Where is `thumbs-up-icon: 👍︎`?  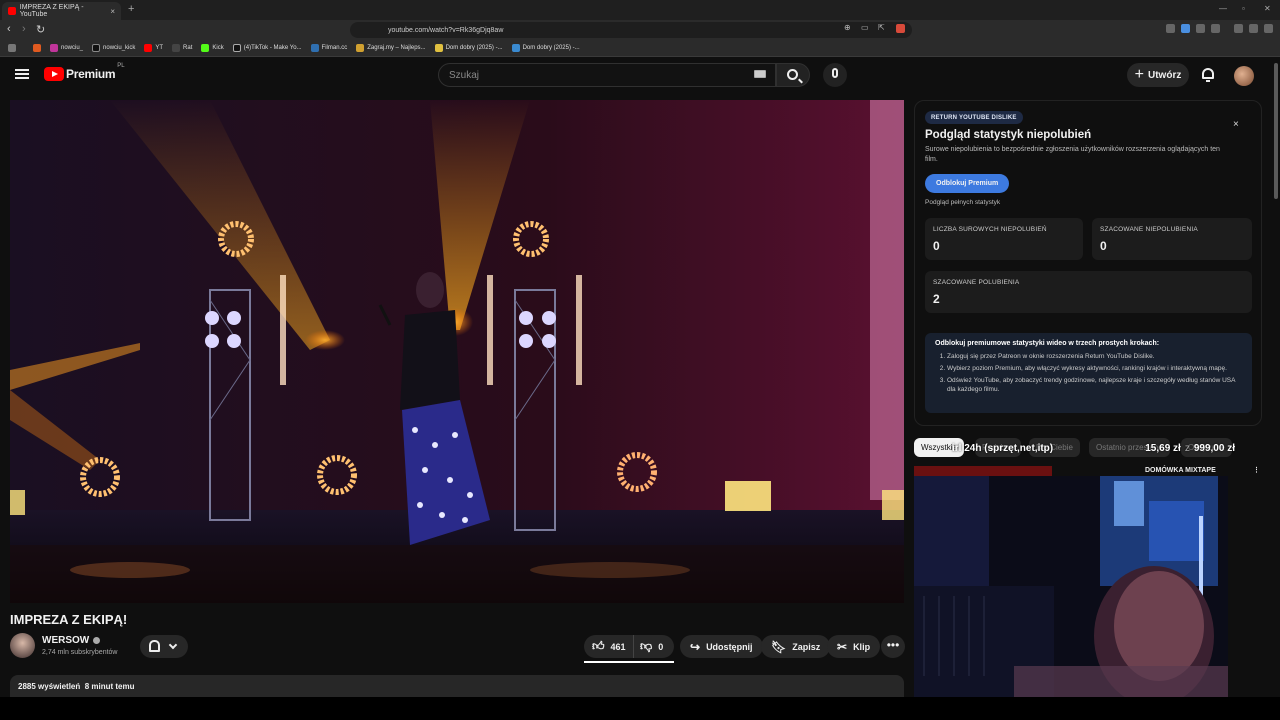 thumbs-up-icon: 👍︎ is located at coordinates (598, 646).